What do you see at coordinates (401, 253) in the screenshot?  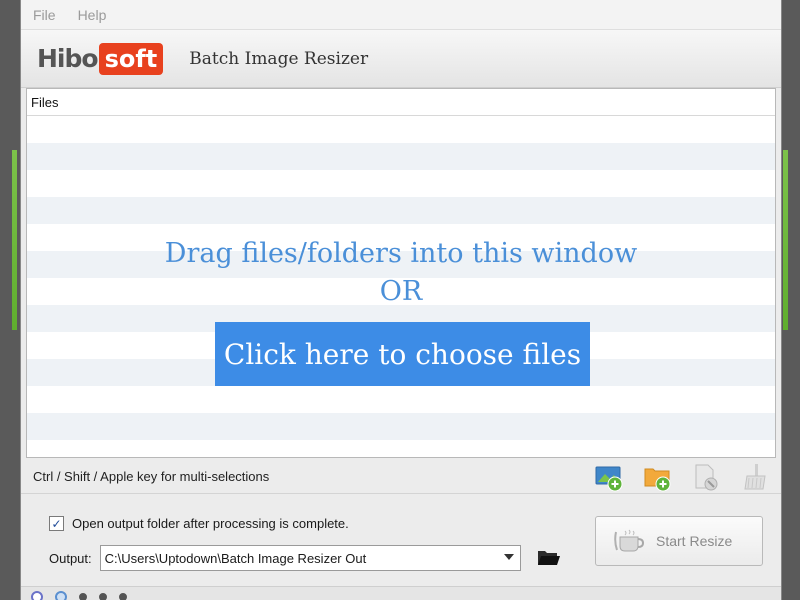 I see `drop-instruction: Drag files/folders into this window` at bounding box center [401, 253].